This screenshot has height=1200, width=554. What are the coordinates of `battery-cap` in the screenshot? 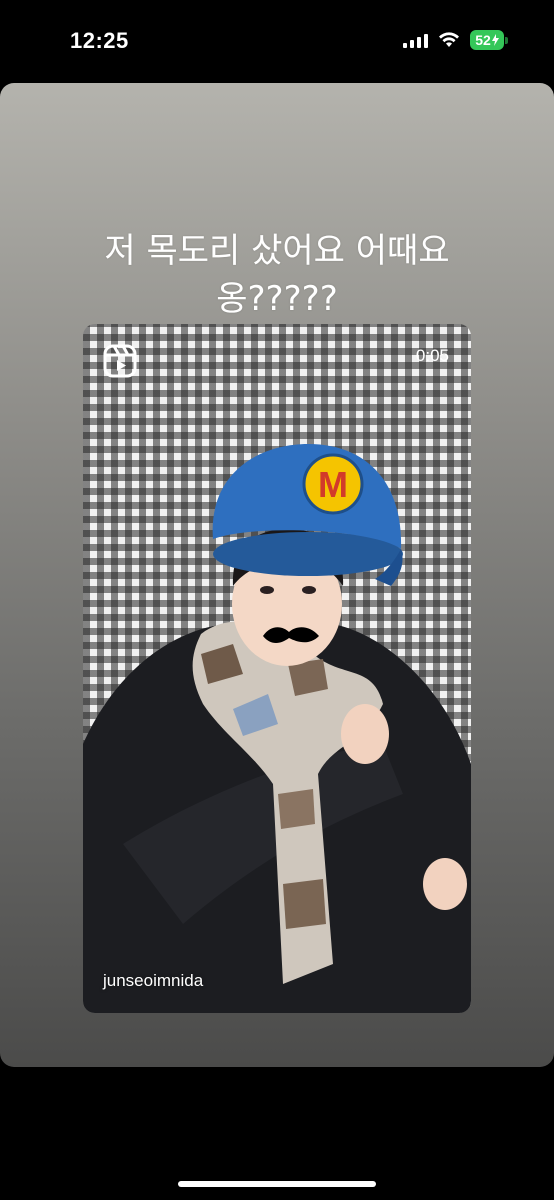 It's located at (506, 40).